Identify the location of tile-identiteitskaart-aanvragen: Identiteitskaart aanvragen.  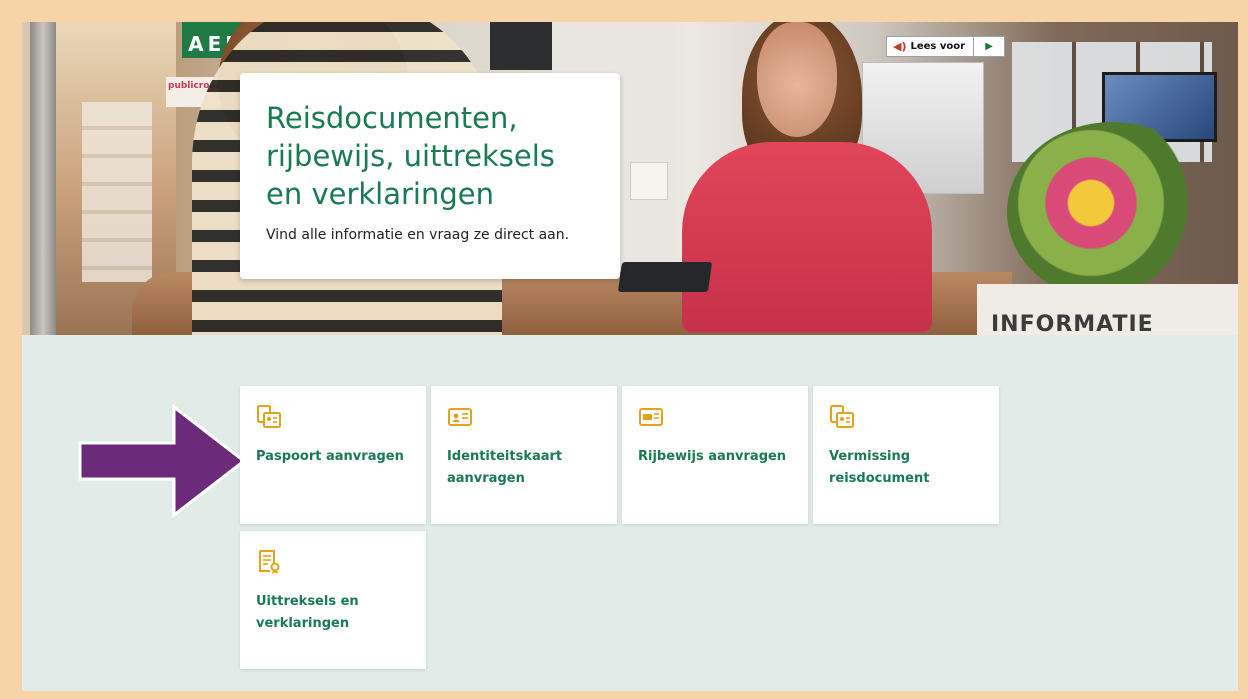
(524, 455).